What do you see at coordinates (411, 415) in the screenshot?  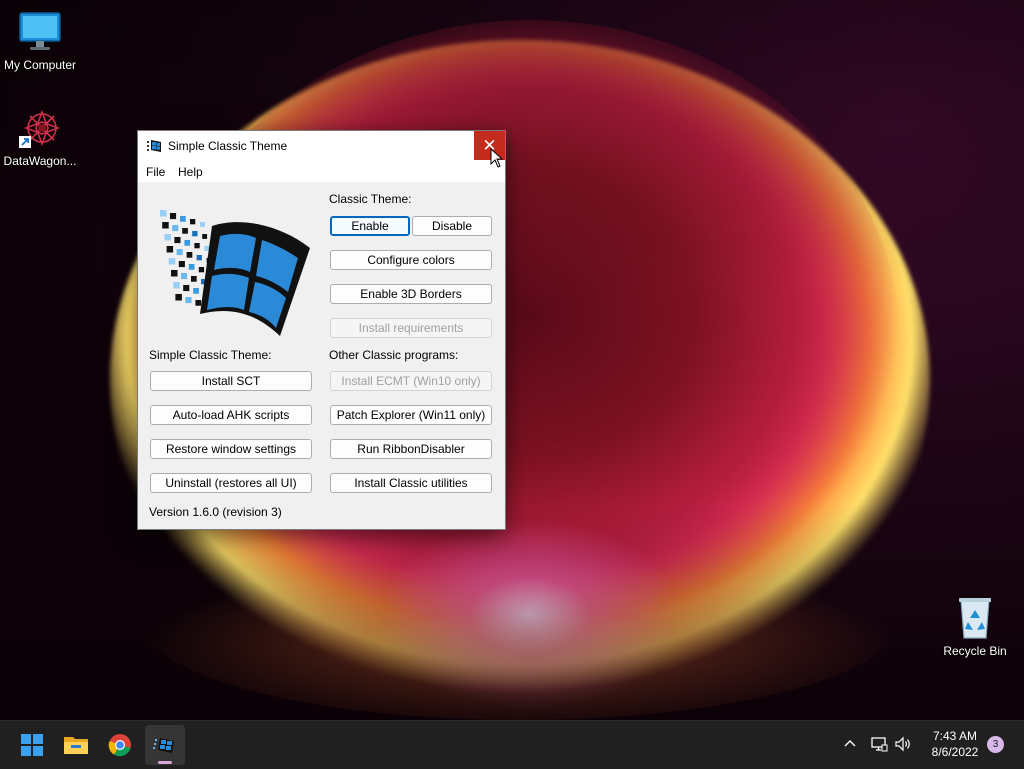 I see `patch-explorer-button: Patch Explorer (Win11 only)` at bounding box center [411, 415].